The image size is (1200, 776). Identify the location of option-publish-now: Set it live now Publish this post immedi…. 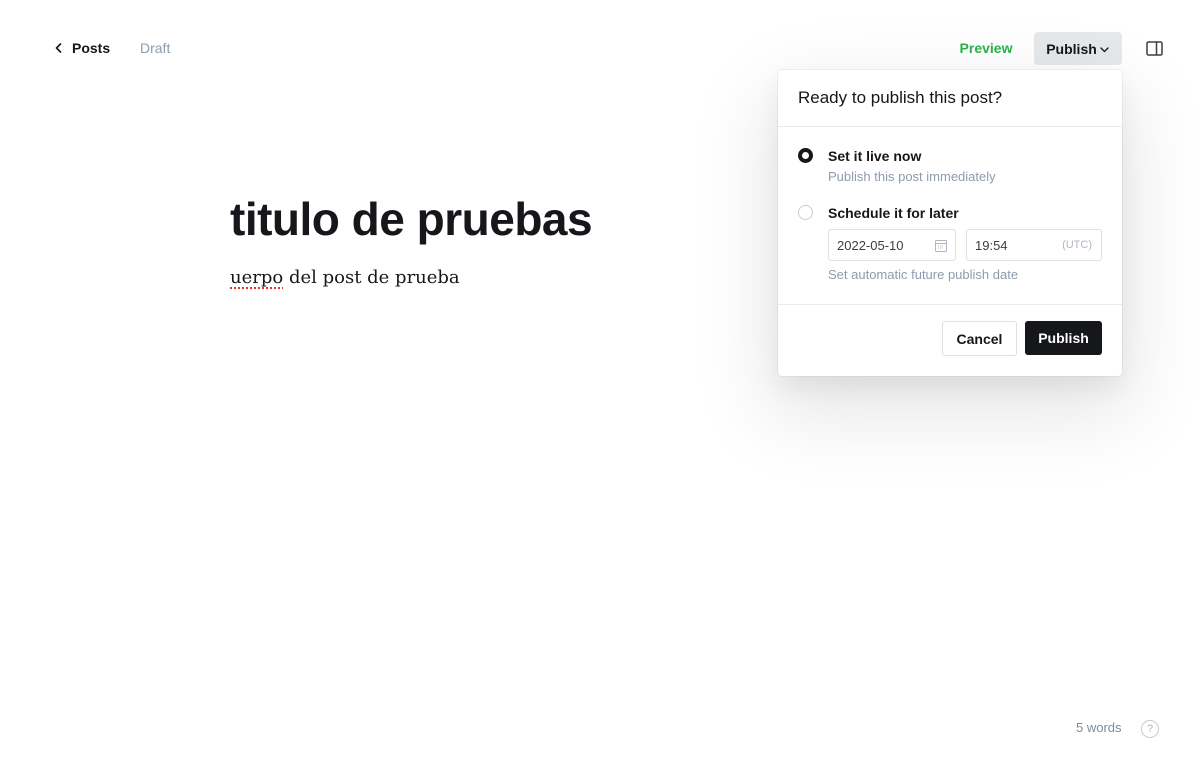
(897, 166).